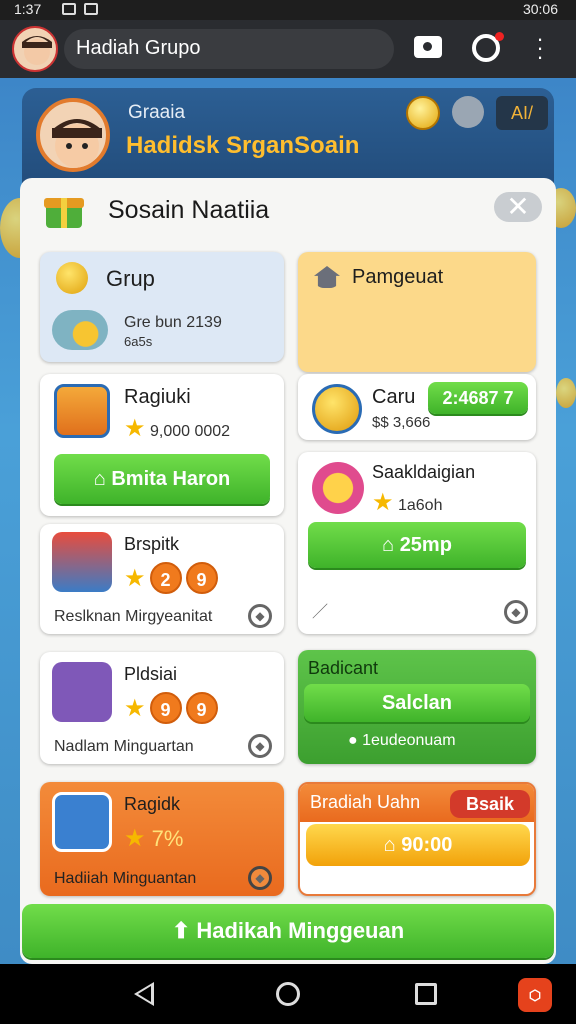 The width and height of the screenshot is (576, 1024). What do you see at coordinates (162, 307) in the screenshot?
I see `group-card: Grup Gre bun 2139 6a5s` at bounding box center [162, 307].